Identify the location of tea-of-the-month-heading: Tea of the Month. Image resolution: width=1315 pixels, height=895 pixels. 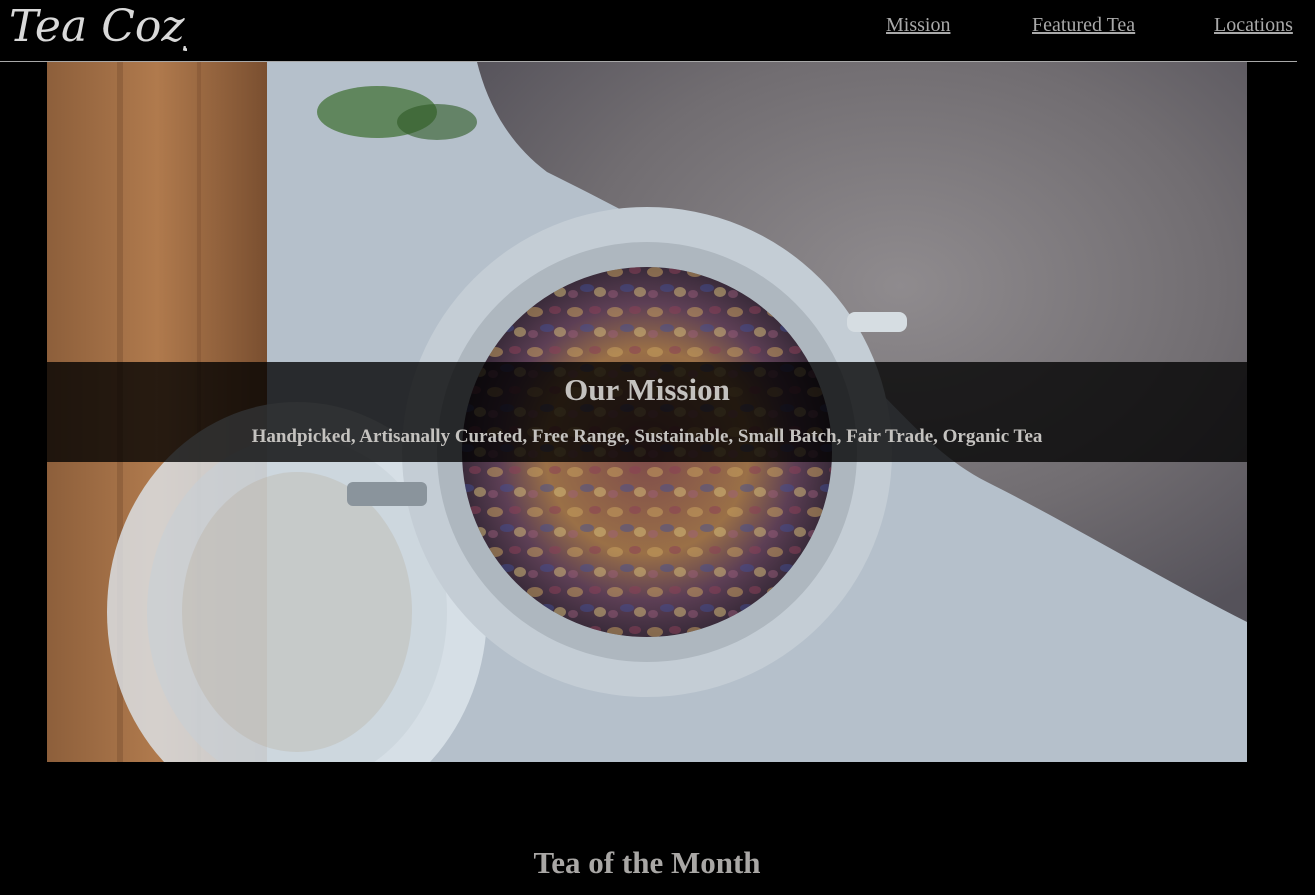
(647, 862).